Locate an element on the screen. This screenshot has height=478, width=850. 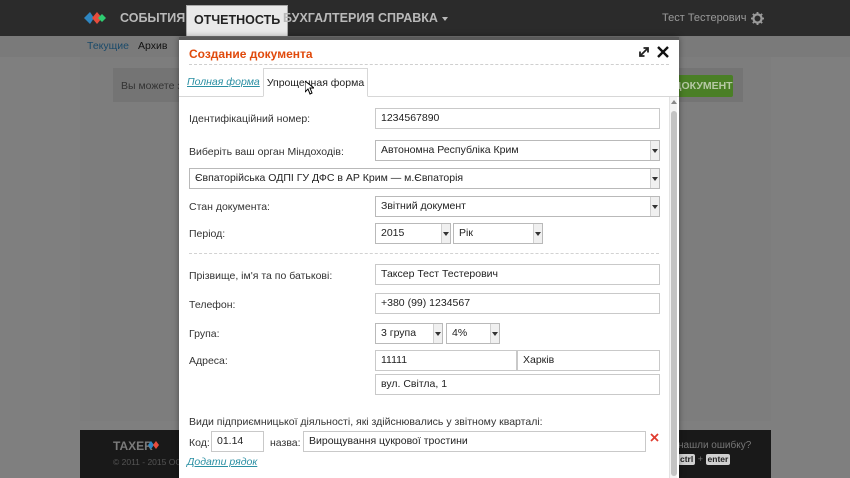
logo-icon is located at coordinates (95, 18).